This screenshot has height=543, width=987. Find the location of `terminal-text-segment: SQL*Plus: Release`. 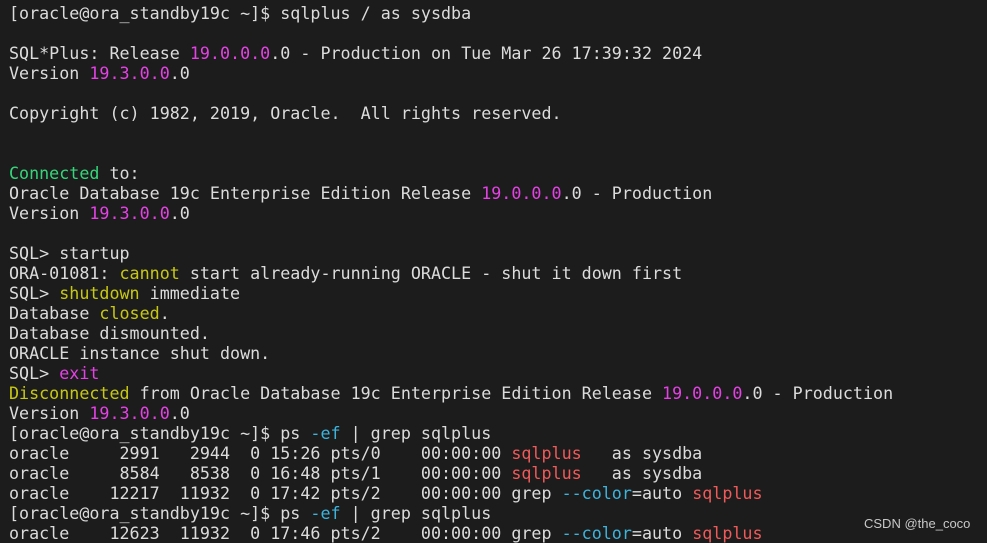

terminal-text-segment: SQL*Plus: Release is located at coordinates (99, 53).